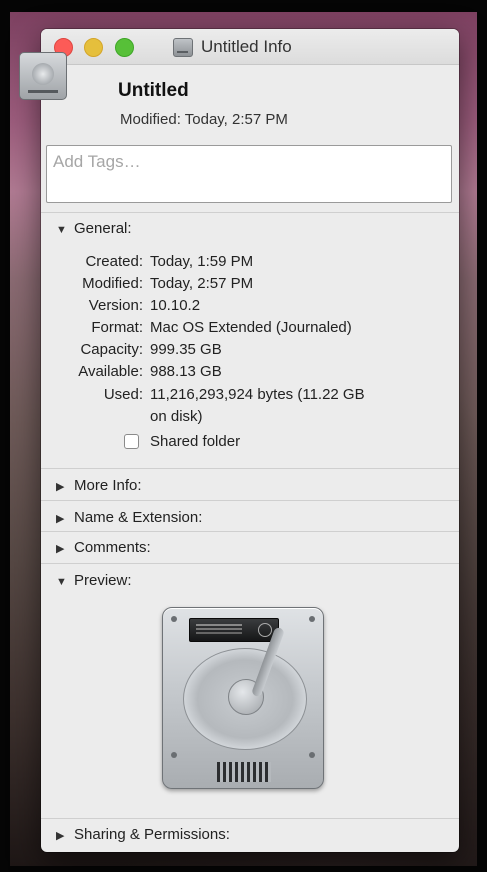 This screenshot has width=487, height=872. What do you see at coordinates (115, 305) in the screenshot?
I see `info-label: Version:` at bounding box center [115, 305].